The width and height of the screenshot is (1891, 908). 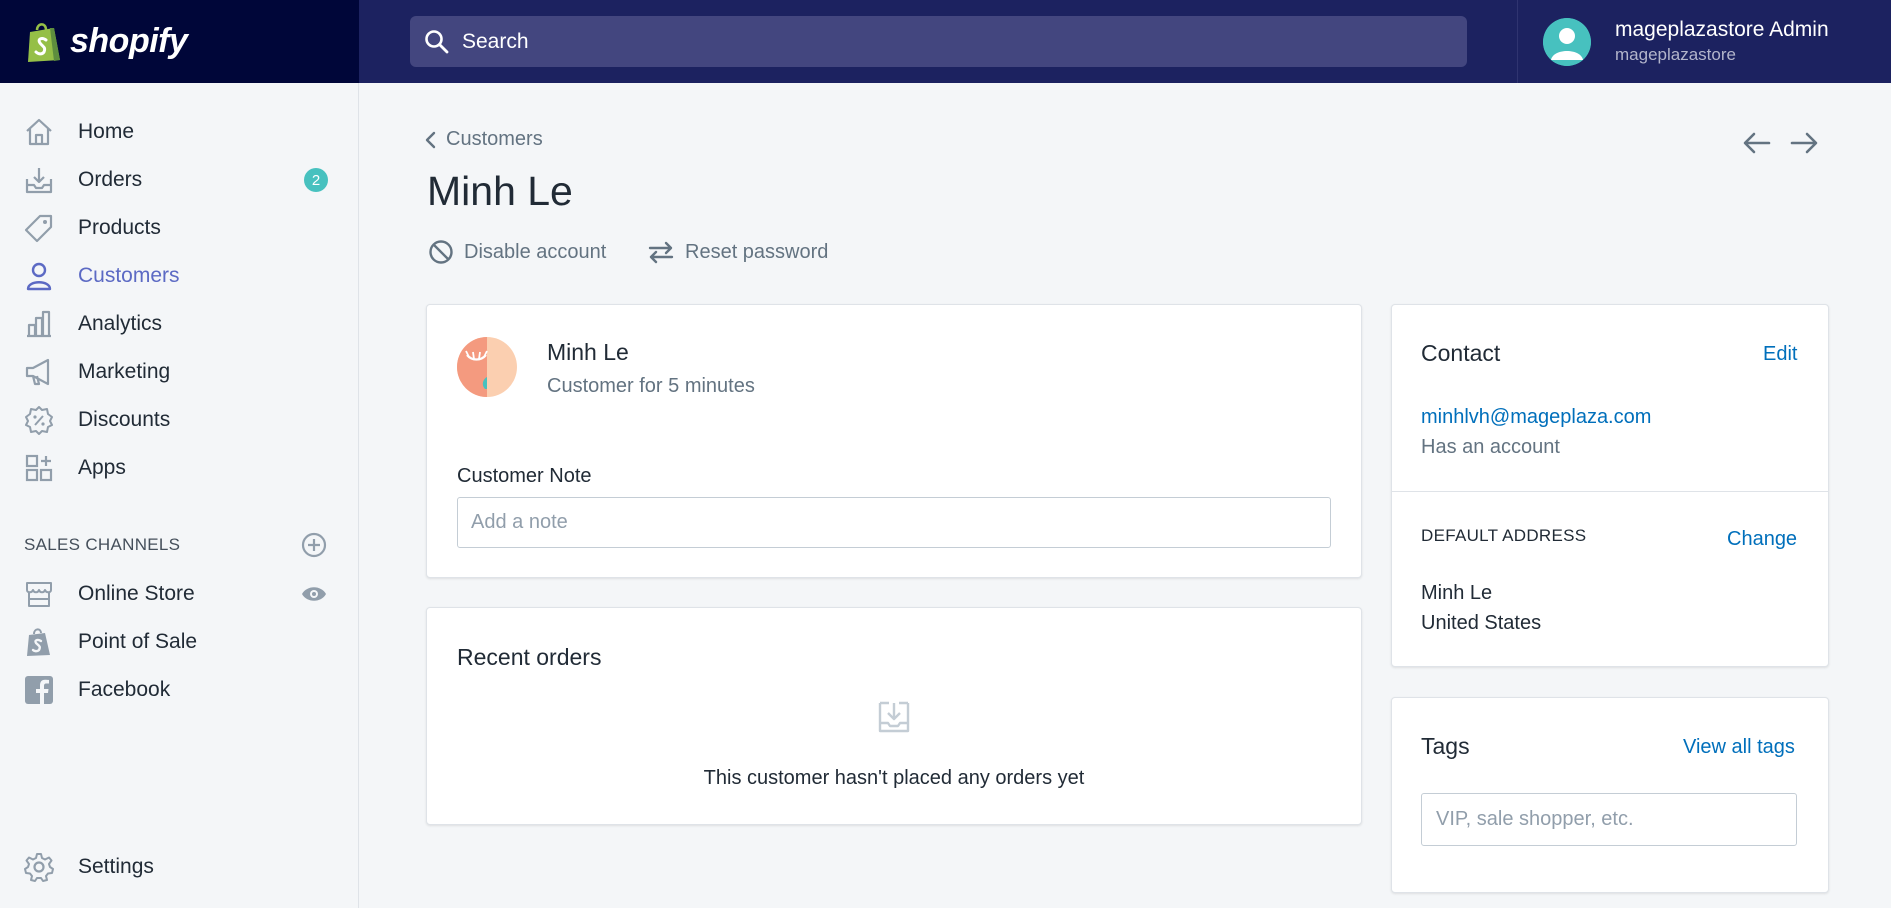 I want to click on default-address-heading: DEFAULT ADDRESS, so click(x=1504, y=535).